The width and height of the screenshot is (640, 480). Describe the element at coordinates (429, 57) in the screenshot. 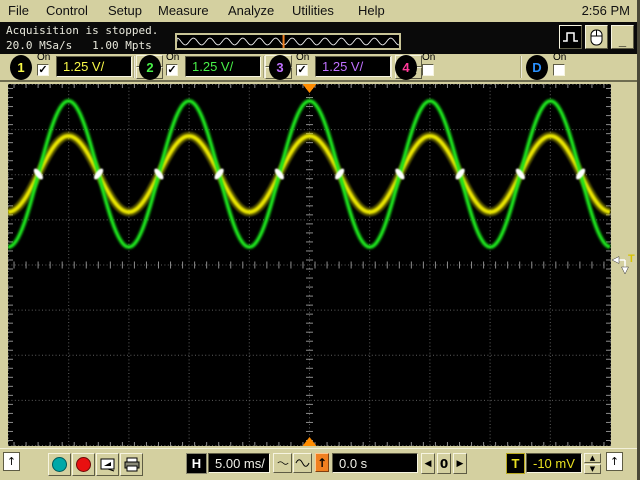

I see `channel-4-on-label: On` at that location.